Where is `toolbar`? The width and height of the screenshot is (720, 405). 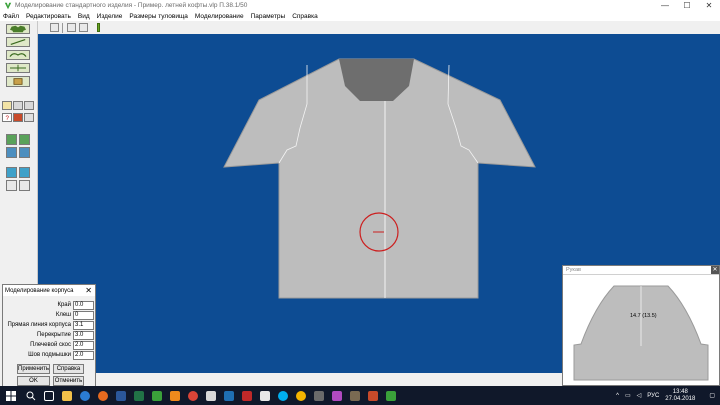 toolbar is located at coordinates (379, 27).